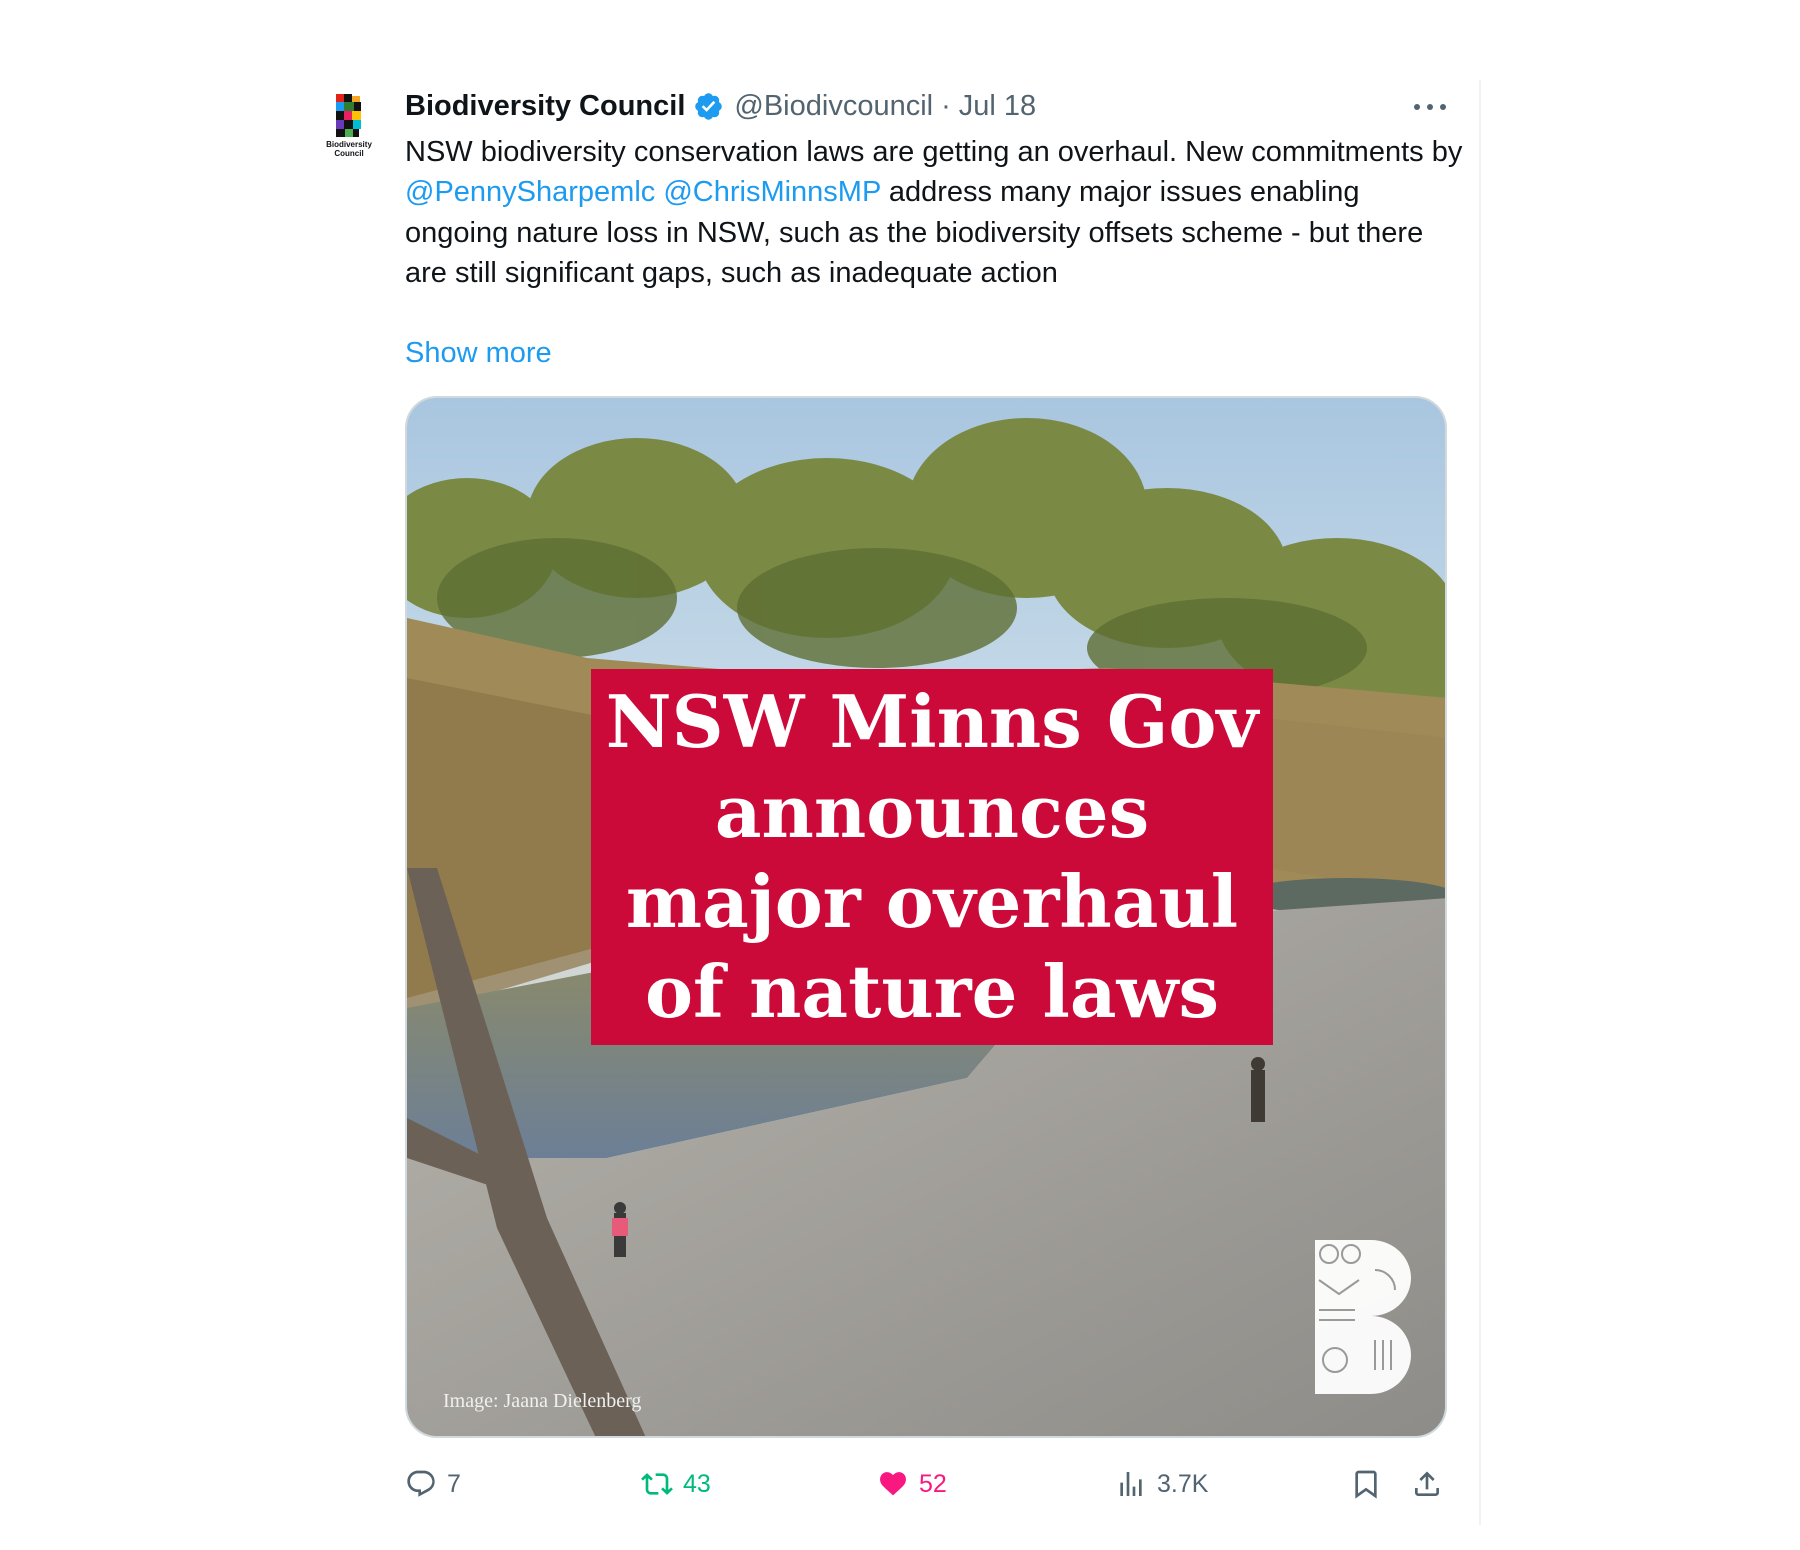 The image size is (1800, 1550). What do you see at coordinates (657, 1484) in the screenshot?
I see `retweet-icon` at bounding box center [657, 1484].